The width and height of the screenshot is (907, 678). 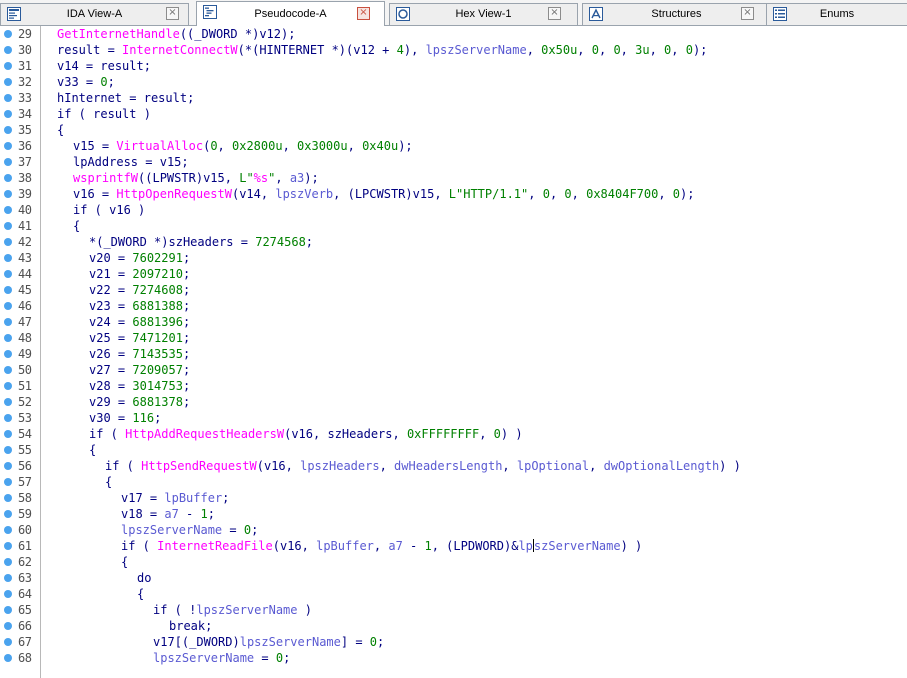 What do you see at coordinates (453, 370) in the screenshot?
I see `code-line: 50 v27 = 7209057;` at bounding box center [453, 370].